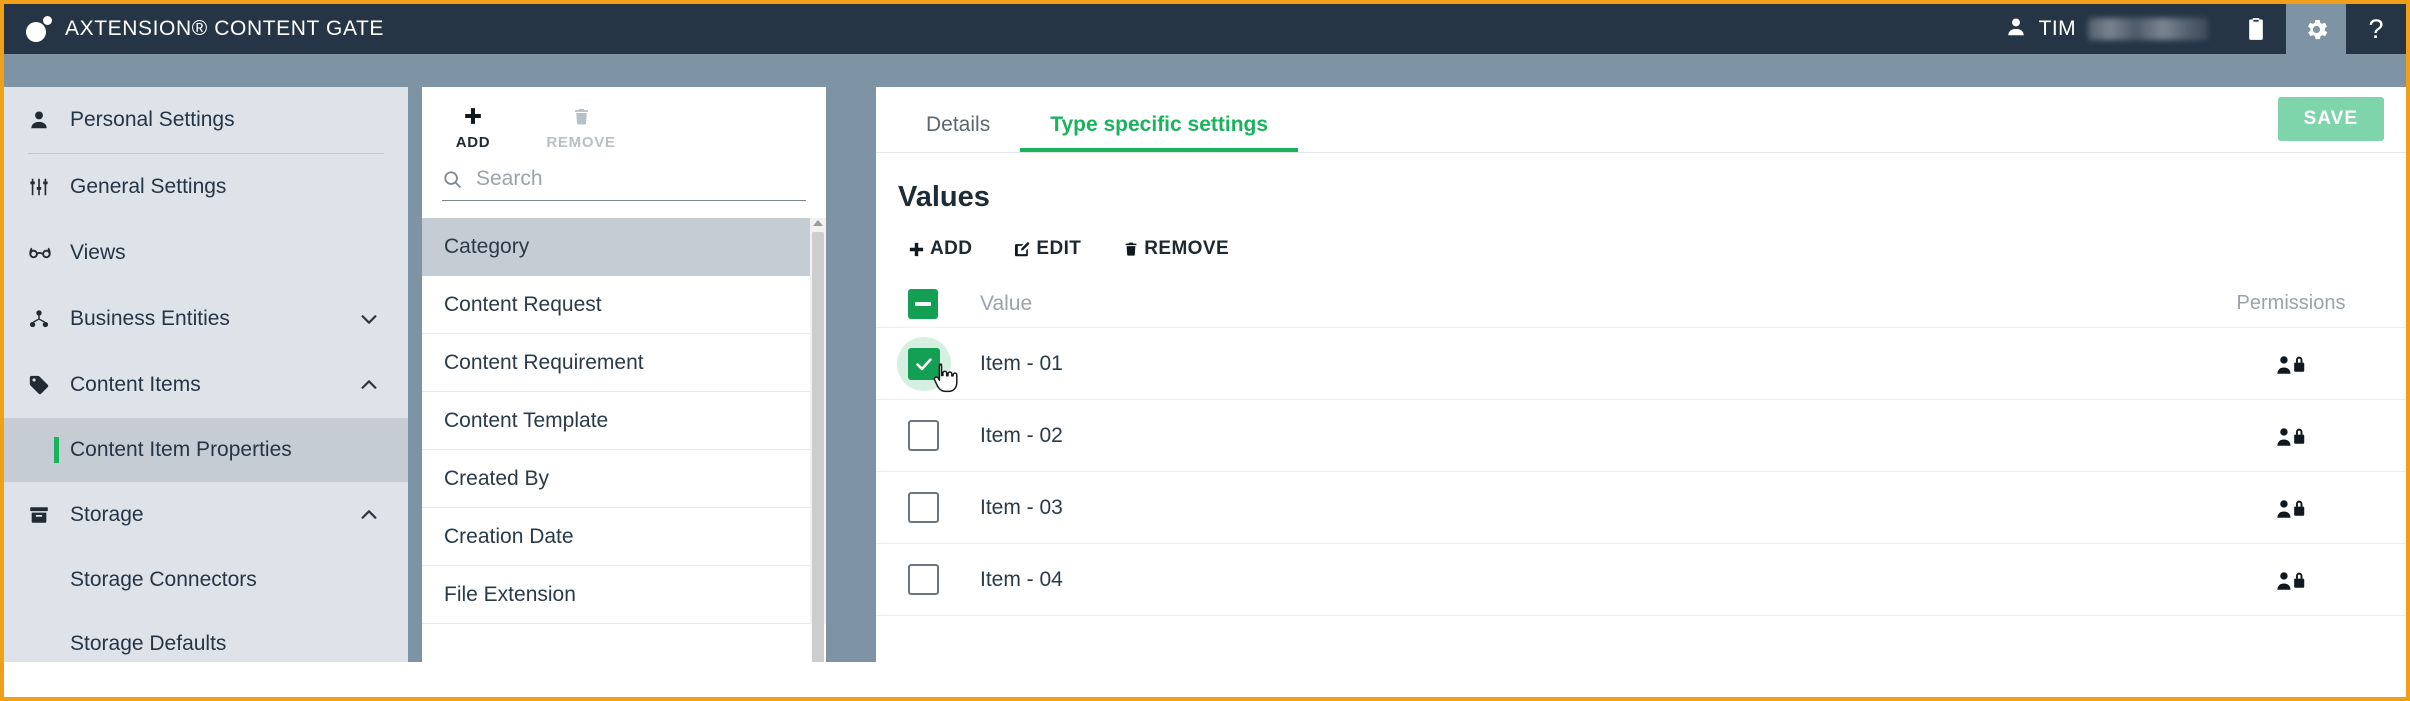 This screenshot has width=2410, height=701. Describe the element at coordinates (49, 253) in the screenshot. I see `glasses-icon` at that location.